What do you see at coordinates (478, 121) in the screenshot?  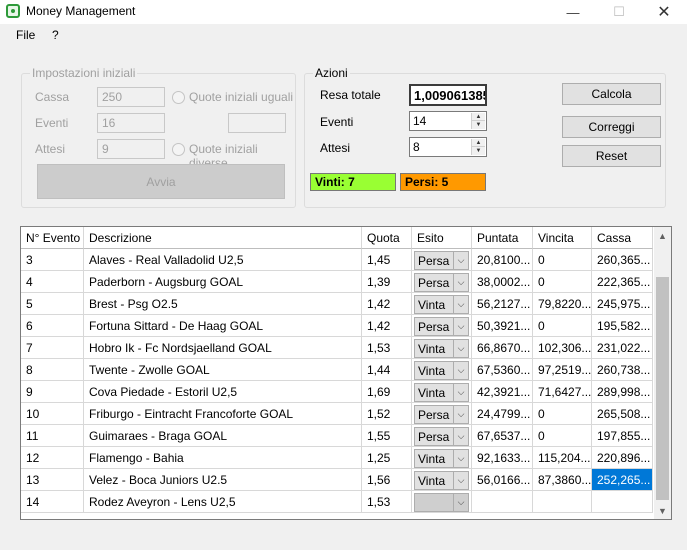 I see `eventi-spinner-buttons: ▲ ▼` at bounding box center [478, 121].